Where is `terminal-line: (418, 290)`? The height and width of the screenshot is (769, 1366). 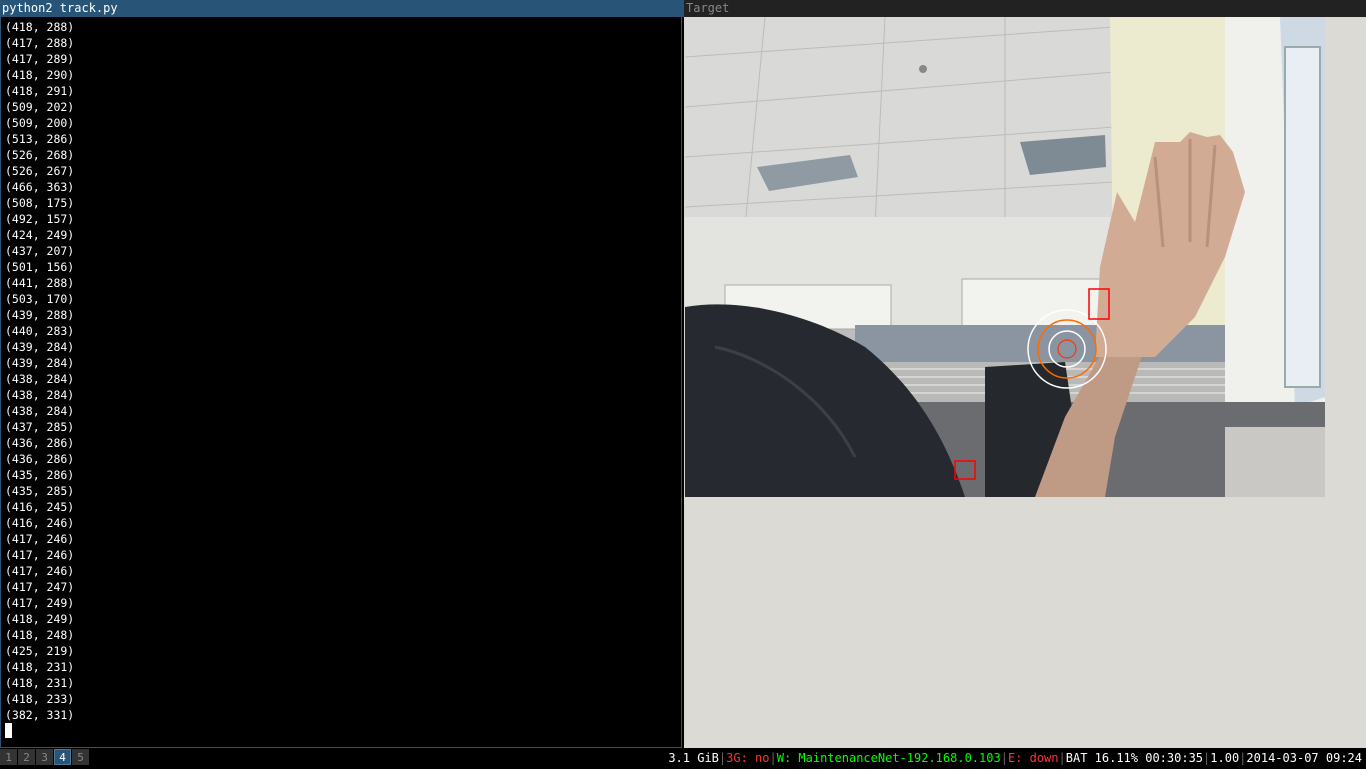
terminal-line: (418, 290) is located at coordinates (40, 75).